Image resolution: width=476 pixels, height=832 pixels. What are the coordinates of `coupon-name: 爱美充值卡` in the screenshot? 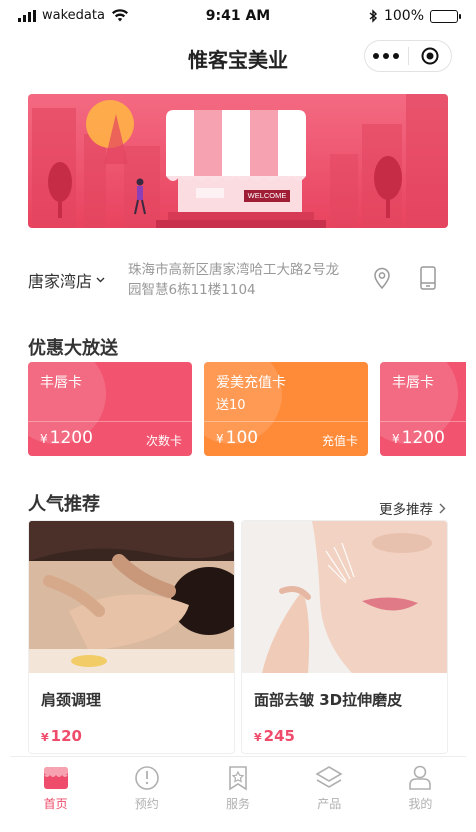 It's located at (251, 383).